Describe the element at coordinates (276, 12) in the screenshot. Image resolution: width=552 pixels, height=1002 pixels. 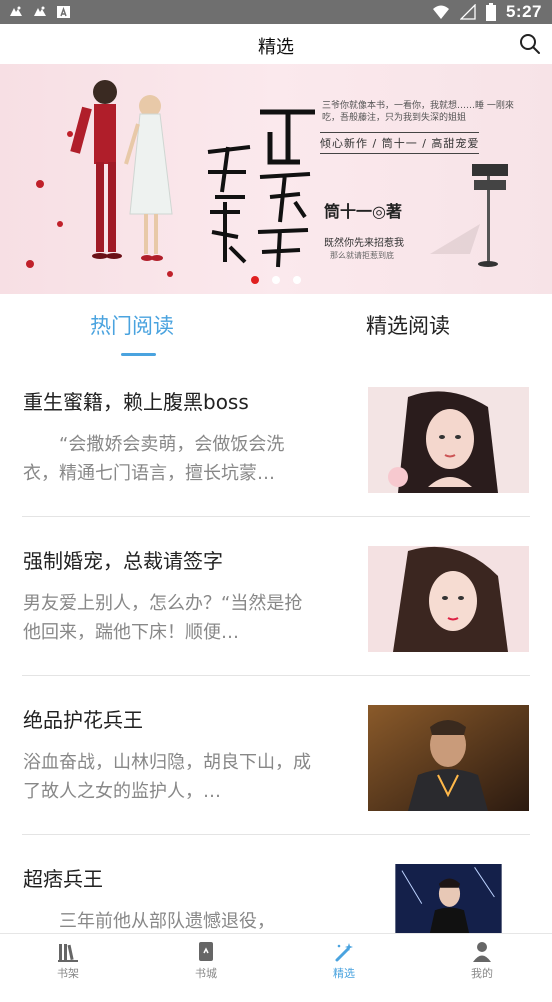
I see `status-bar: 5:27` at that location.